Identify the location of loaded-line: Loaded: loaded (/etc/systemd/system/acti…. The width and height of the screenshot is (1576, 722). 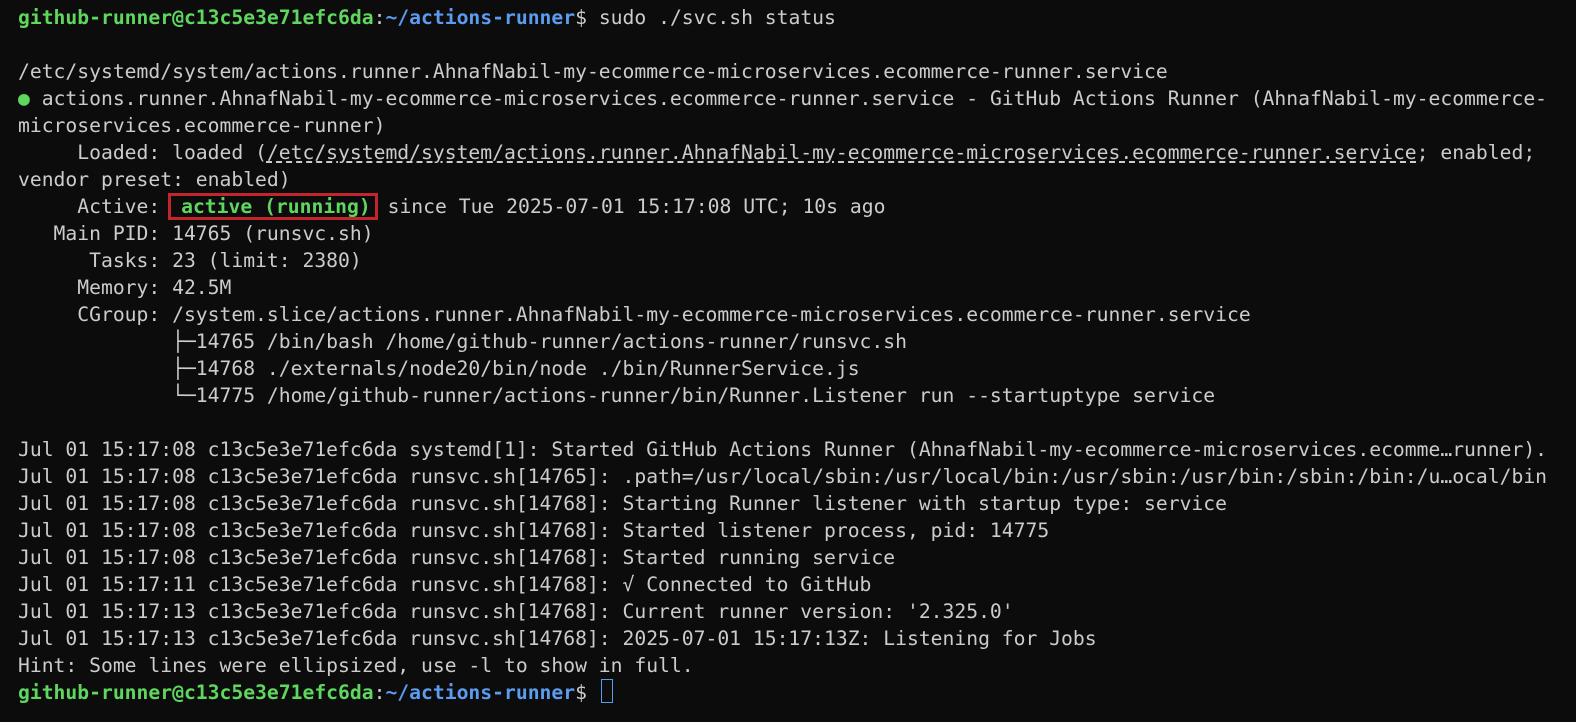
(797, 152).